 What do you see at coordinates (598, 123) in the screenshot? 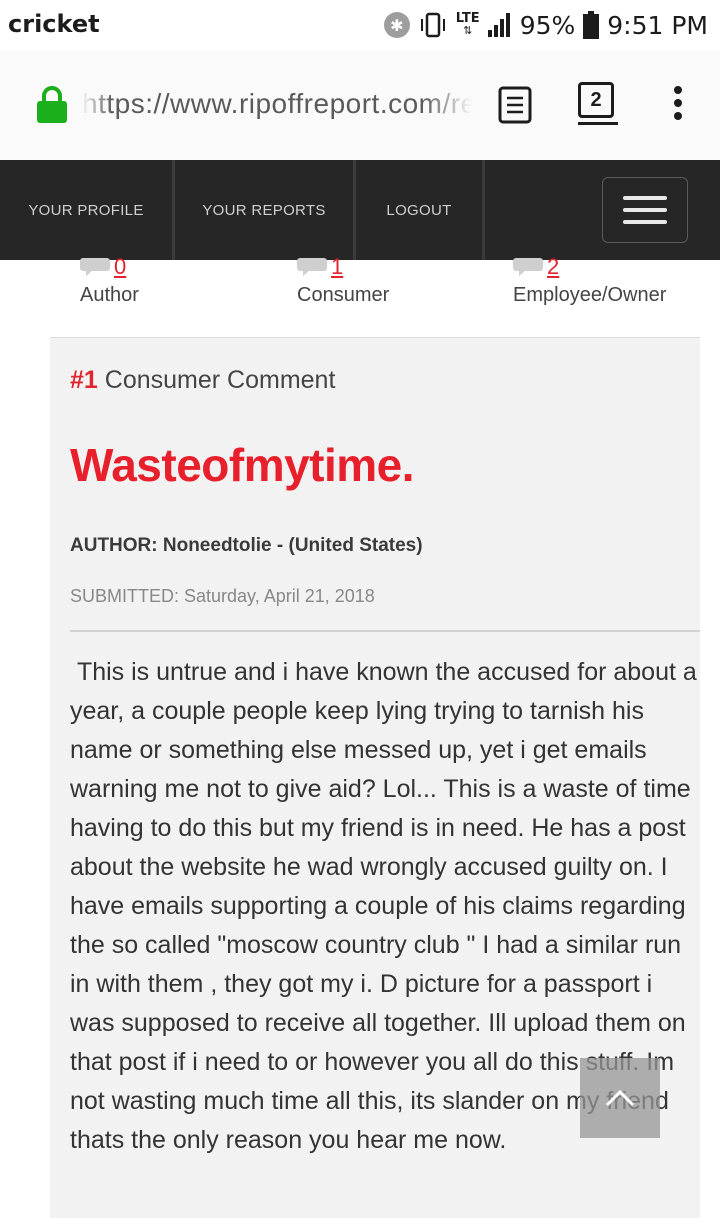
I see `tab-switcher-underline` at bounding box center [598, 123].